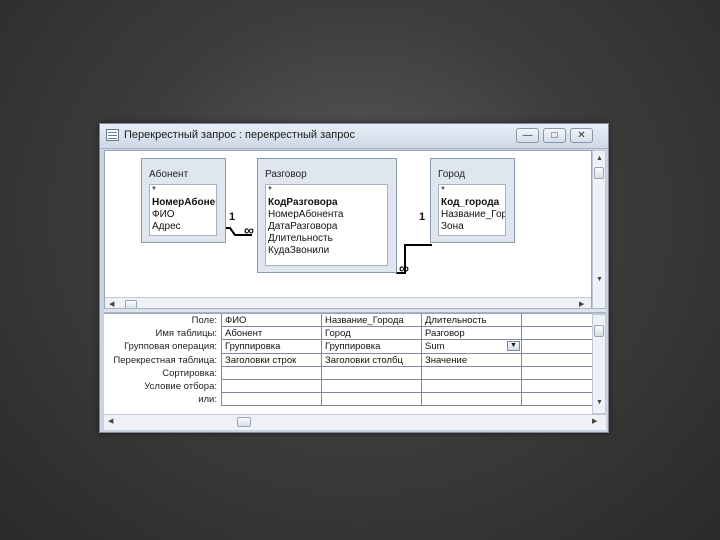  I want to click on grid-horizontal-scrollbar: ◀ ▶, so click(355, 422).